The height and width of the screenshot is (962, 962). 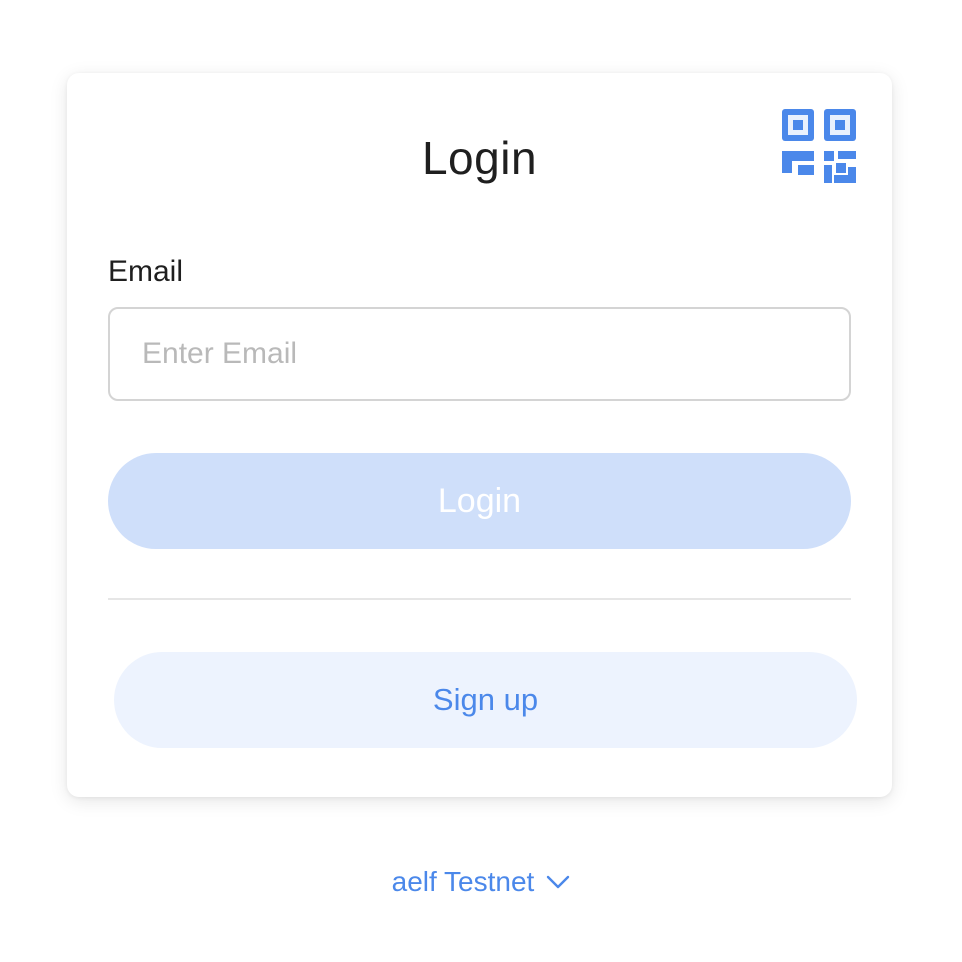 What do you see at coordinates (479, 354) in the screenshot?
I see `email-field` at bounding box center [479, 354].